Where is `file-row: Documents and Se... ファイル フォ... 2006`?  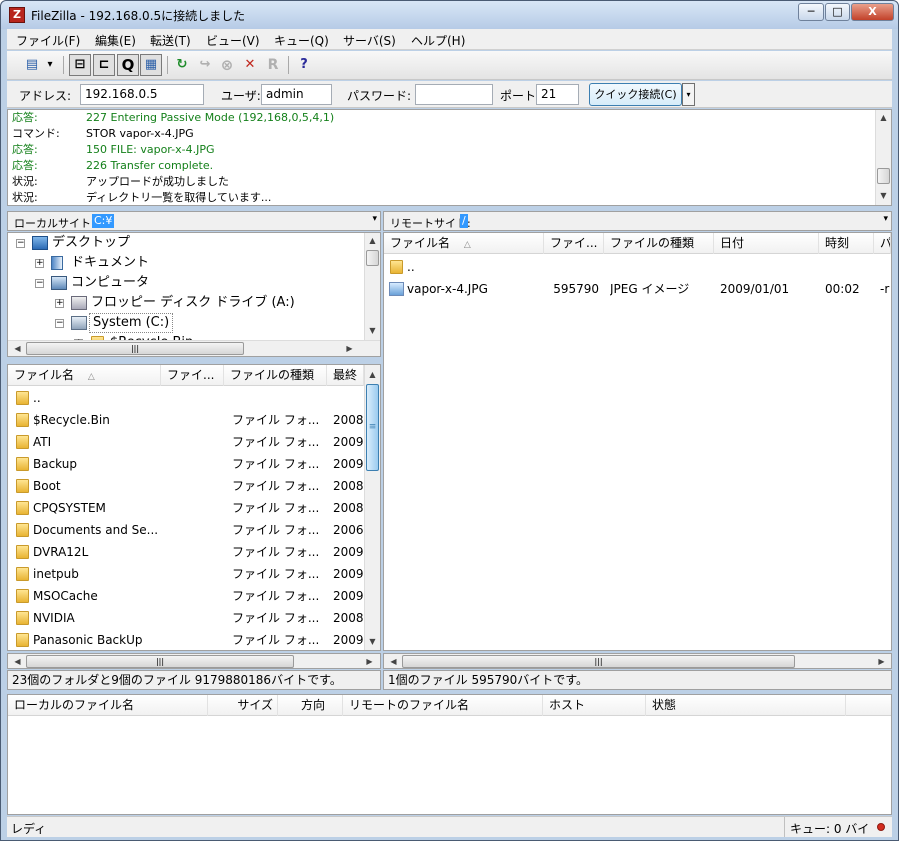 file-row: Documents and Se... ファイル フォ... 2006 is located at coordinates (186, 530).